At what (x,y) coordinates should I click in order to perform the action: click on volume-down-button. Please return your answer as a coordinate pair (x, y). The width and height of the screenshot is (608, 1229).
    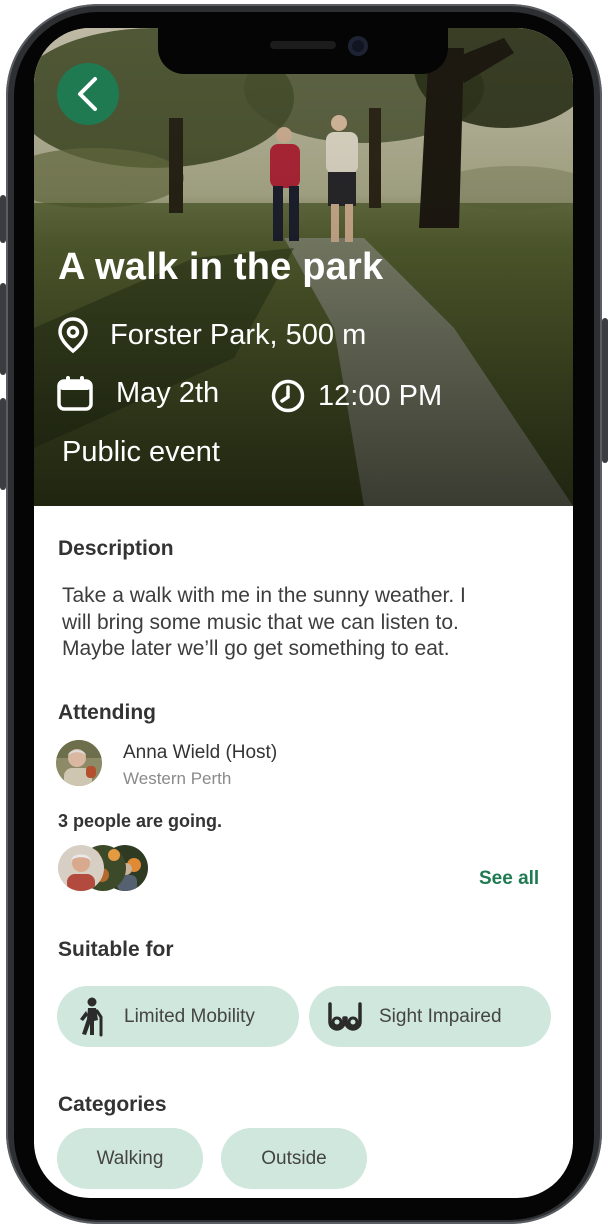
    Looking at the image, I should click on (3, 444).